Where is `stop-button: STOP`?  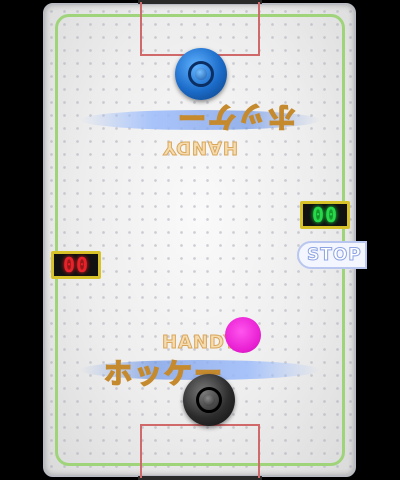 stop-button: STOP is located at coordinates (332, 255).